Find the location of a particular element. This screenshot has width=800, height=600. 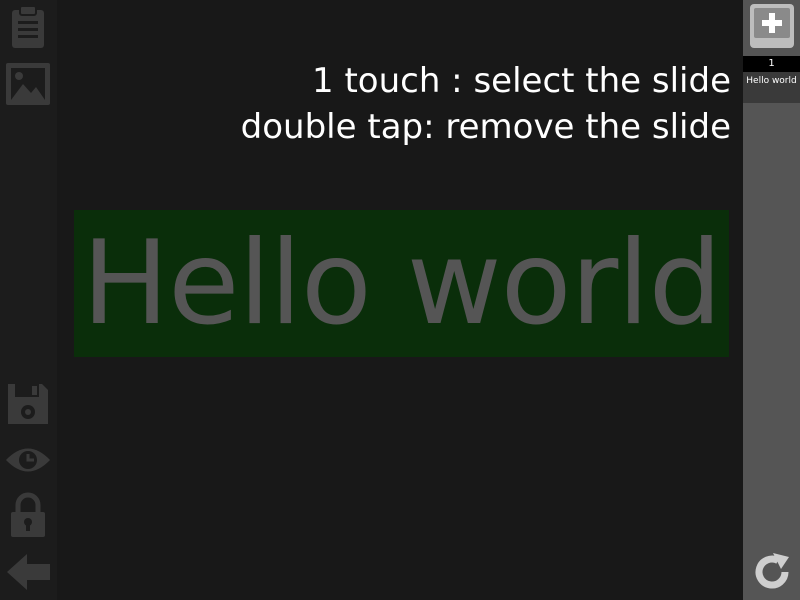

lock-button is located at coordinates (28, 515).